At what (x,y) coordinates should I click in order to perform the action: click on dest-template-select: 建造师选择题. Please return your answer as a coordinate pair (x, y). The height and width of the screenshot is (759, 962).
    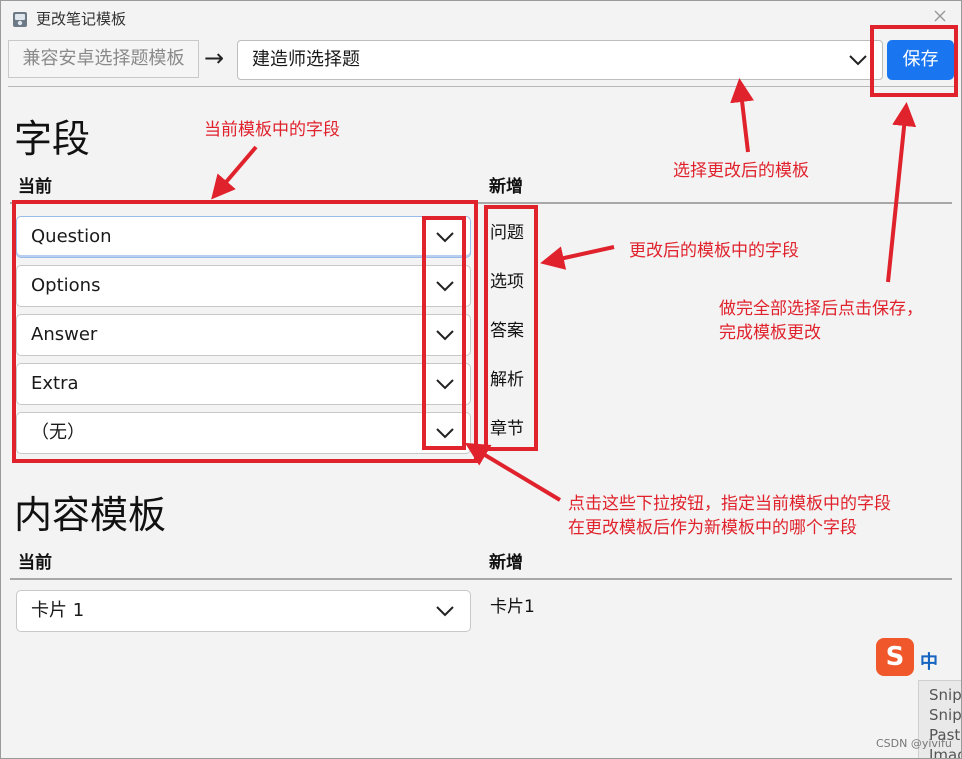
    Looking at the image, I should click on (560, 60).